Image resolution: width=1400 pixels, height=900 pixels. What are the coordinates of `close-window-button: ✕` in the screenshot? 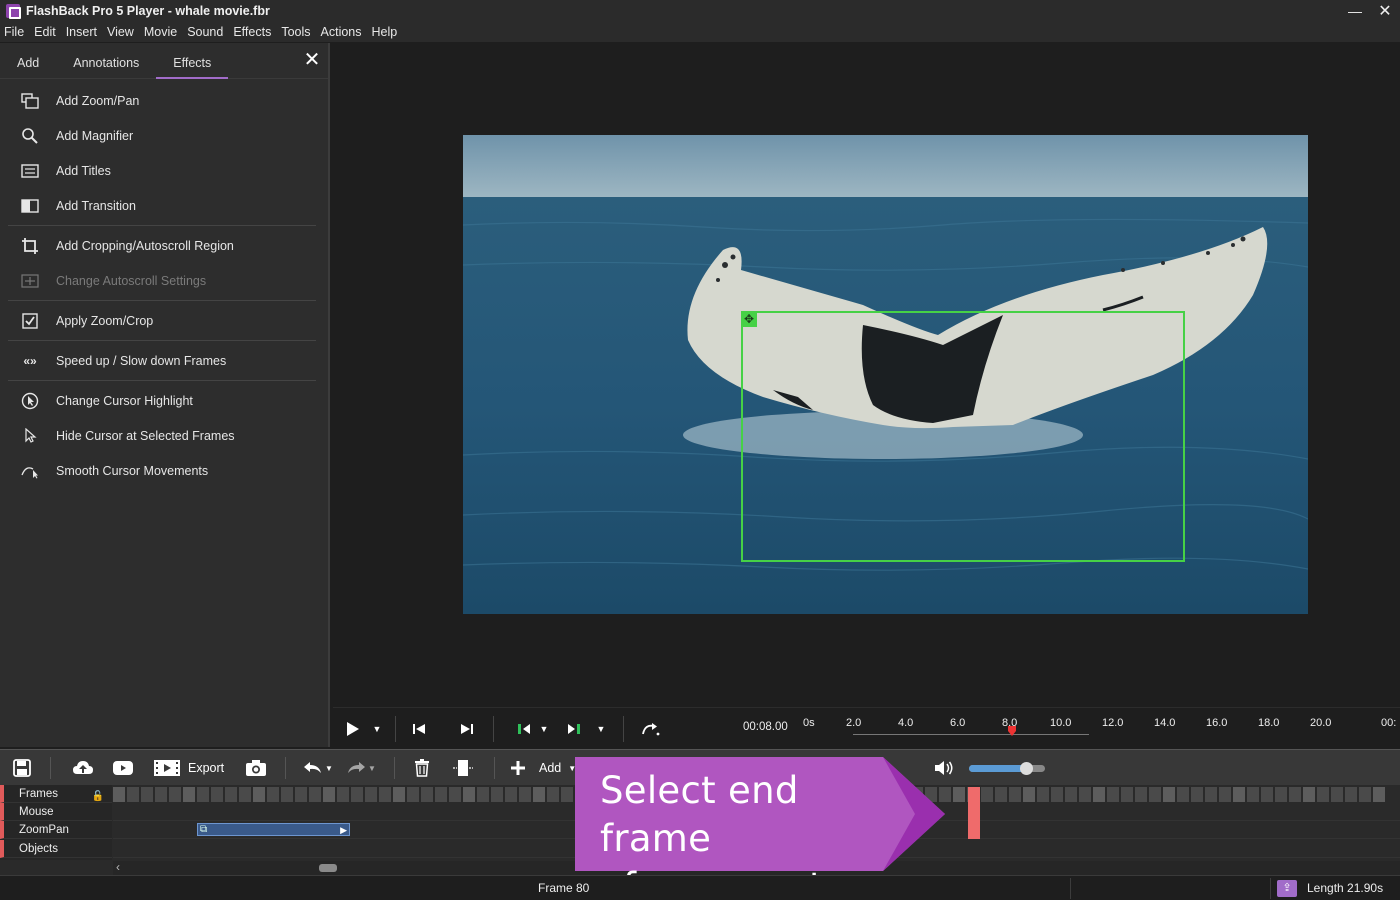 It's located at (1385, 11).